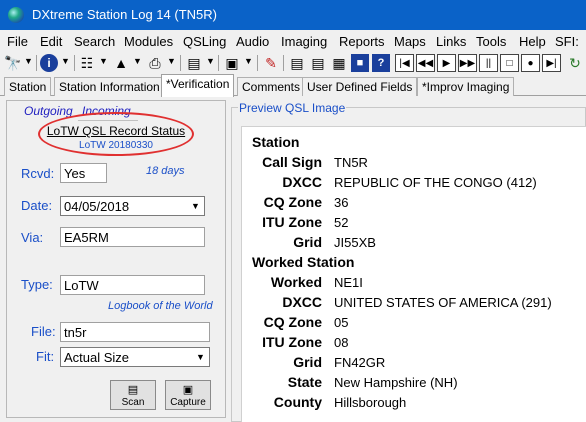 This screenshot has width=586, height=422. Describe the element at coordinates (362, 41) in the screenshot. I see `menu-reports: Reports` at that location.